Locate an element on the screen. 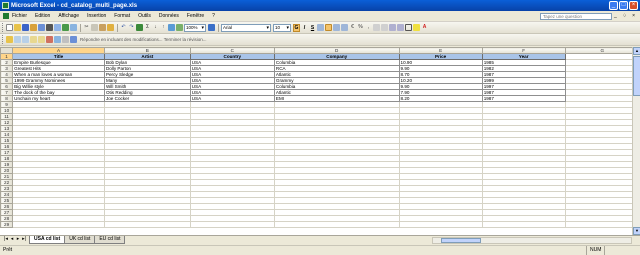 Image resolution: width=640 pixels, height=255 pixels. hyperlink-icon is located at coordinates (139, 27).